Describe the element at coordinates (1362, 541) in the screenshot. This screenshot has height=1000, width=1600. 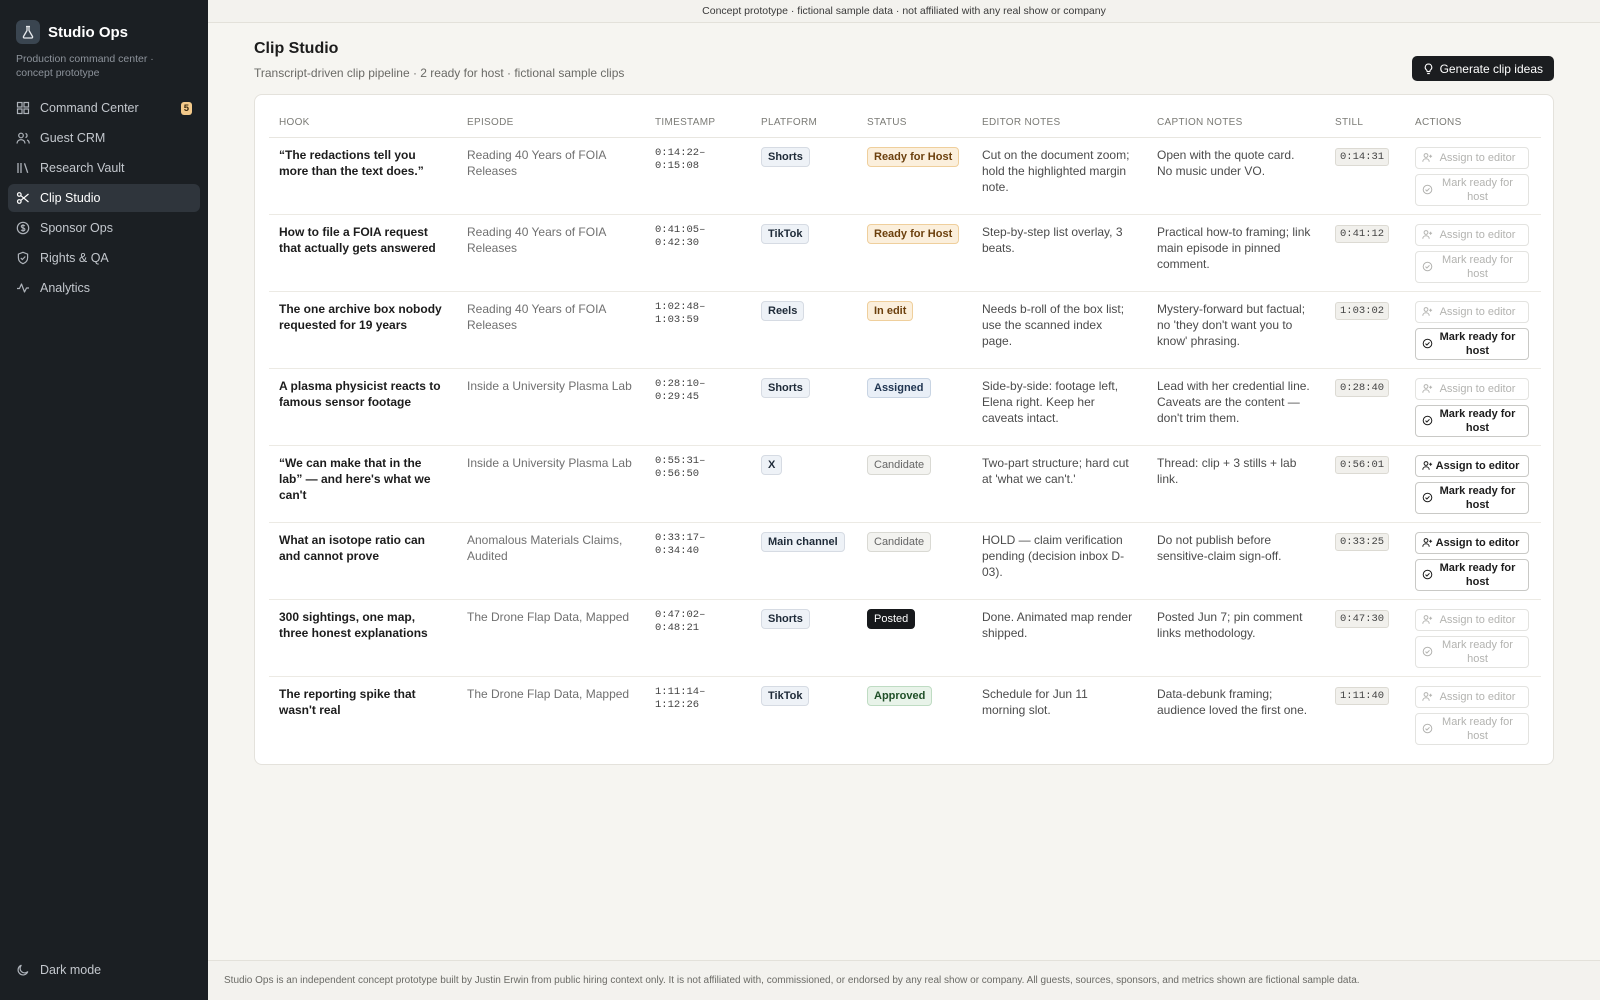
I see `still-timecode: 0:33:25` at that location.